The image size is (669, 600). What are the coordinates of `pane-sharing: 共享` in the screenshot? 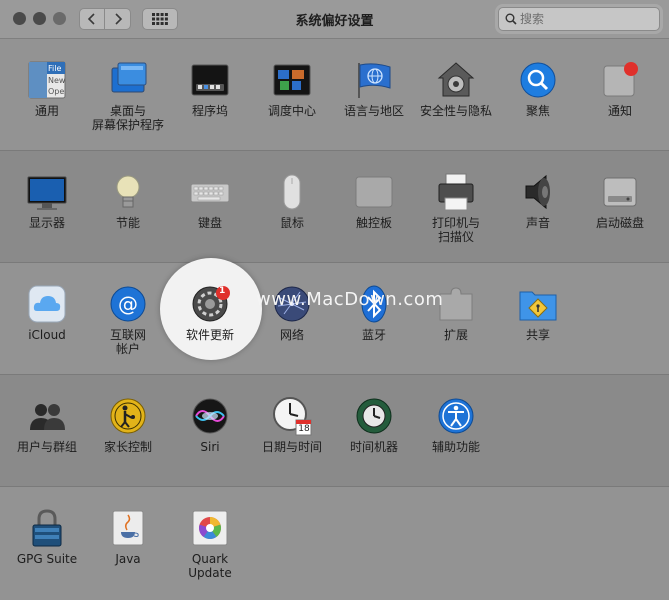 It's located at (538, 313).